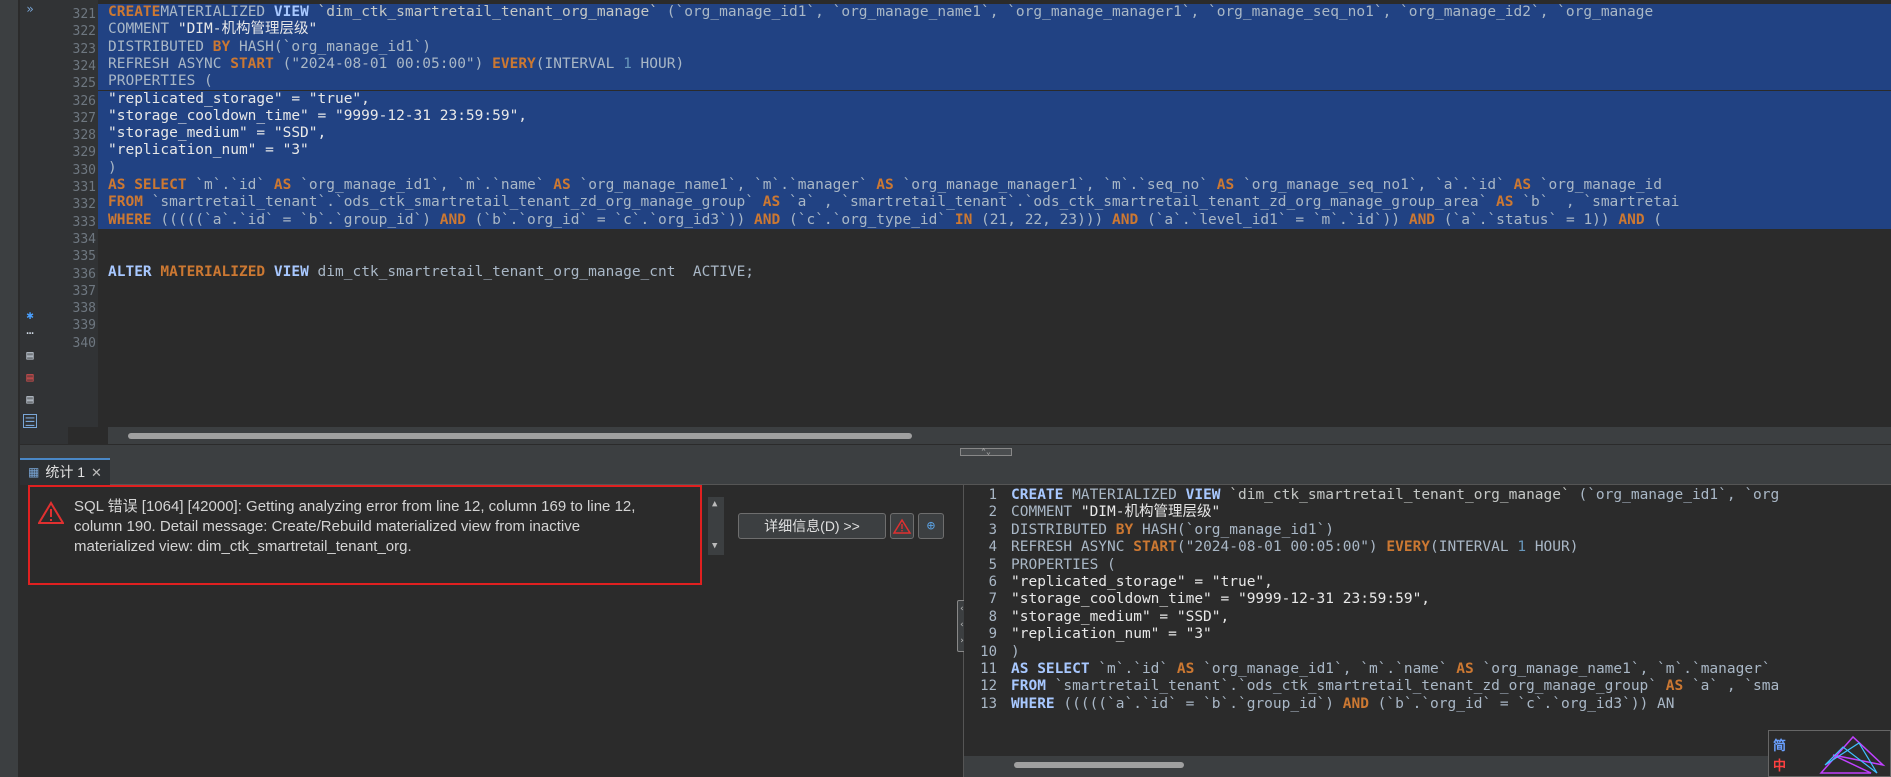 The height and width of the screenshot is (777, 1891). What do you see at coordinates (1063, 565) in the screenshot?
I see `preview-code-line: PROPERTIES (` at bounding box center [1063, 565].